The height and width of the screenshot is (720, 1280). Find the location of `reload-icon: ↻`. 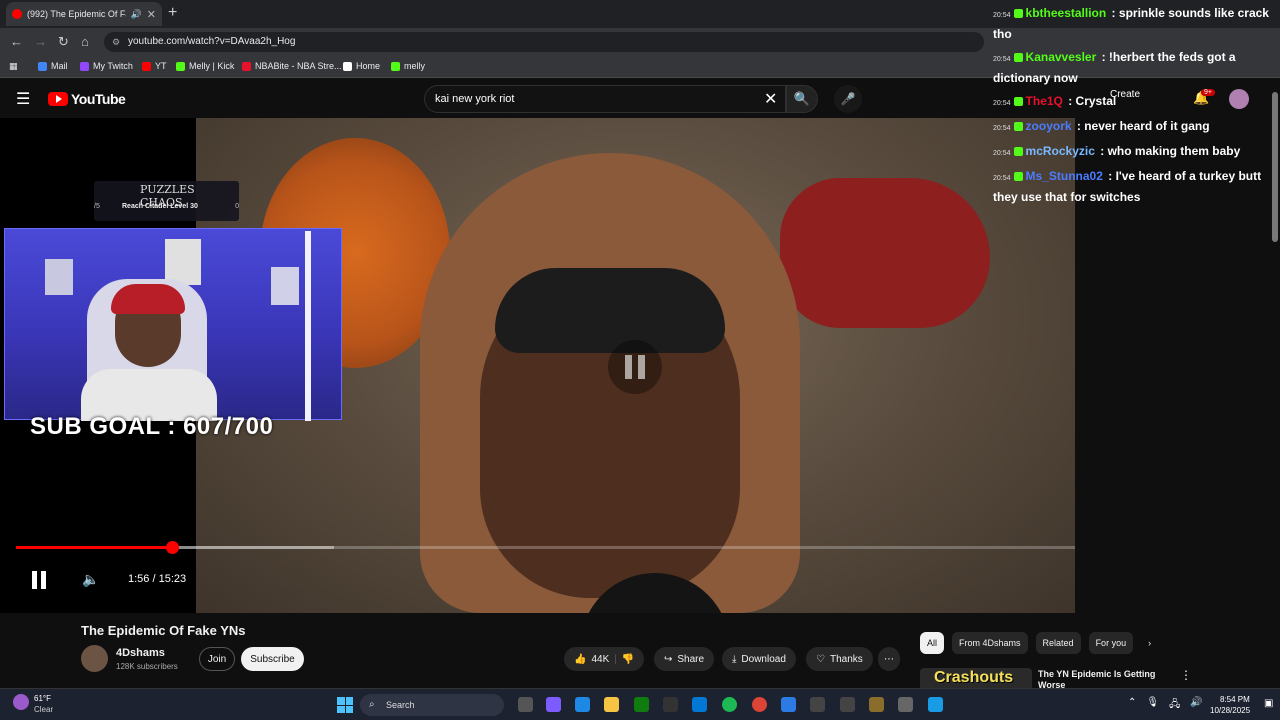

reload-icon: ↻ is located at coordinates (63, 42).